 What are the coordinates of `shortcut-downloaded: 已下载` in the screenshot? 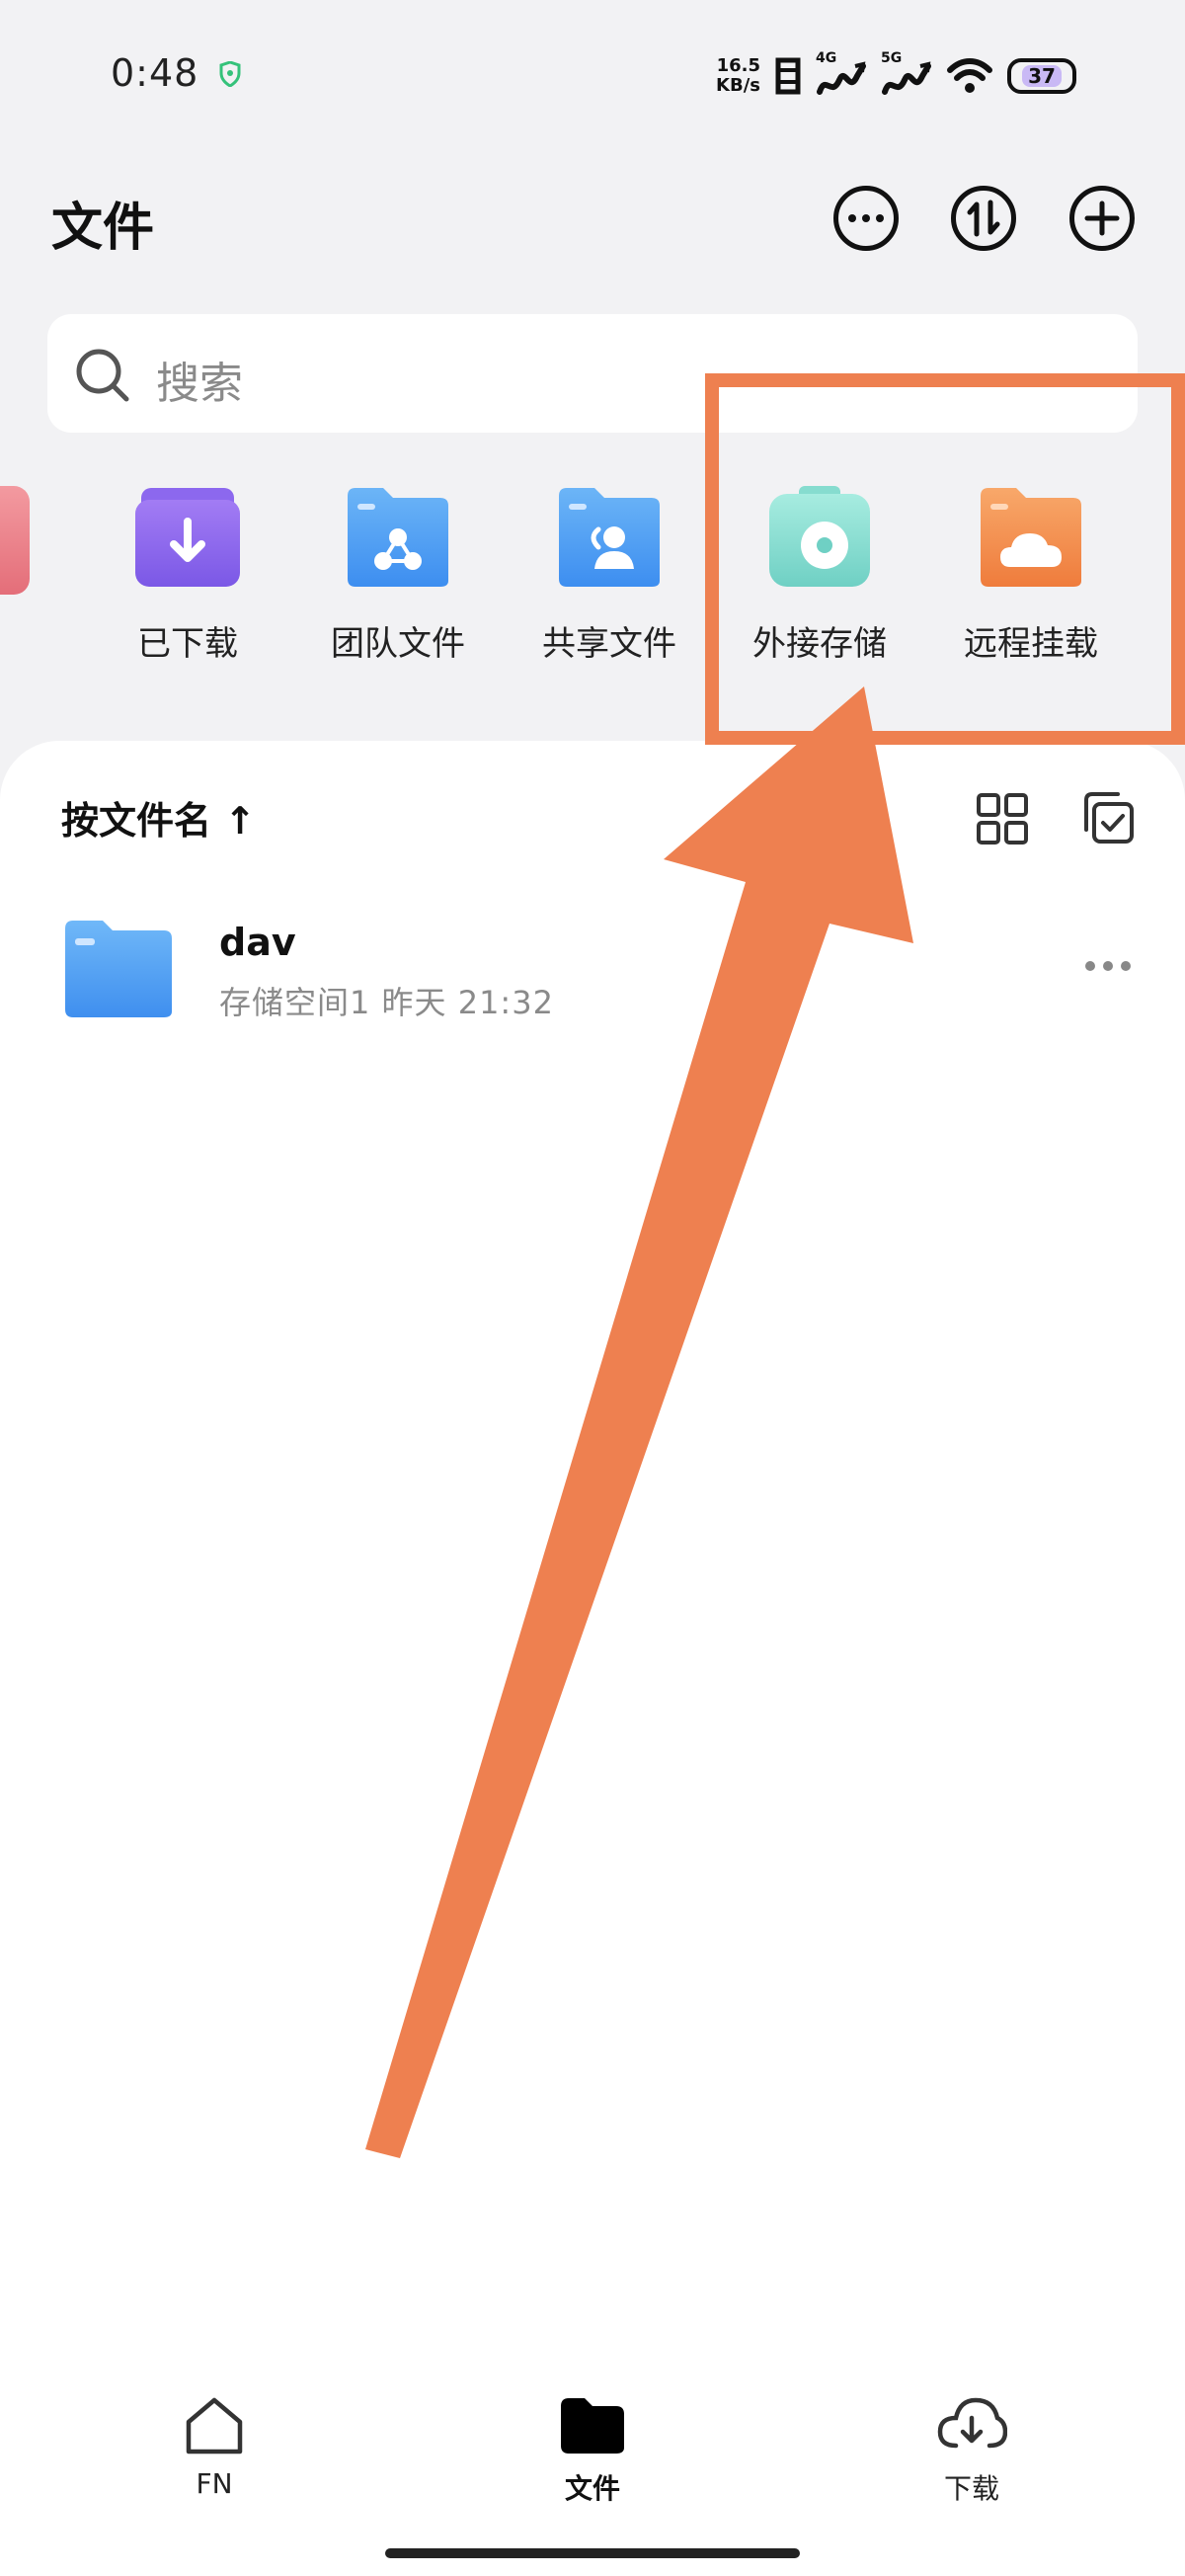 It's located at (187, 573).